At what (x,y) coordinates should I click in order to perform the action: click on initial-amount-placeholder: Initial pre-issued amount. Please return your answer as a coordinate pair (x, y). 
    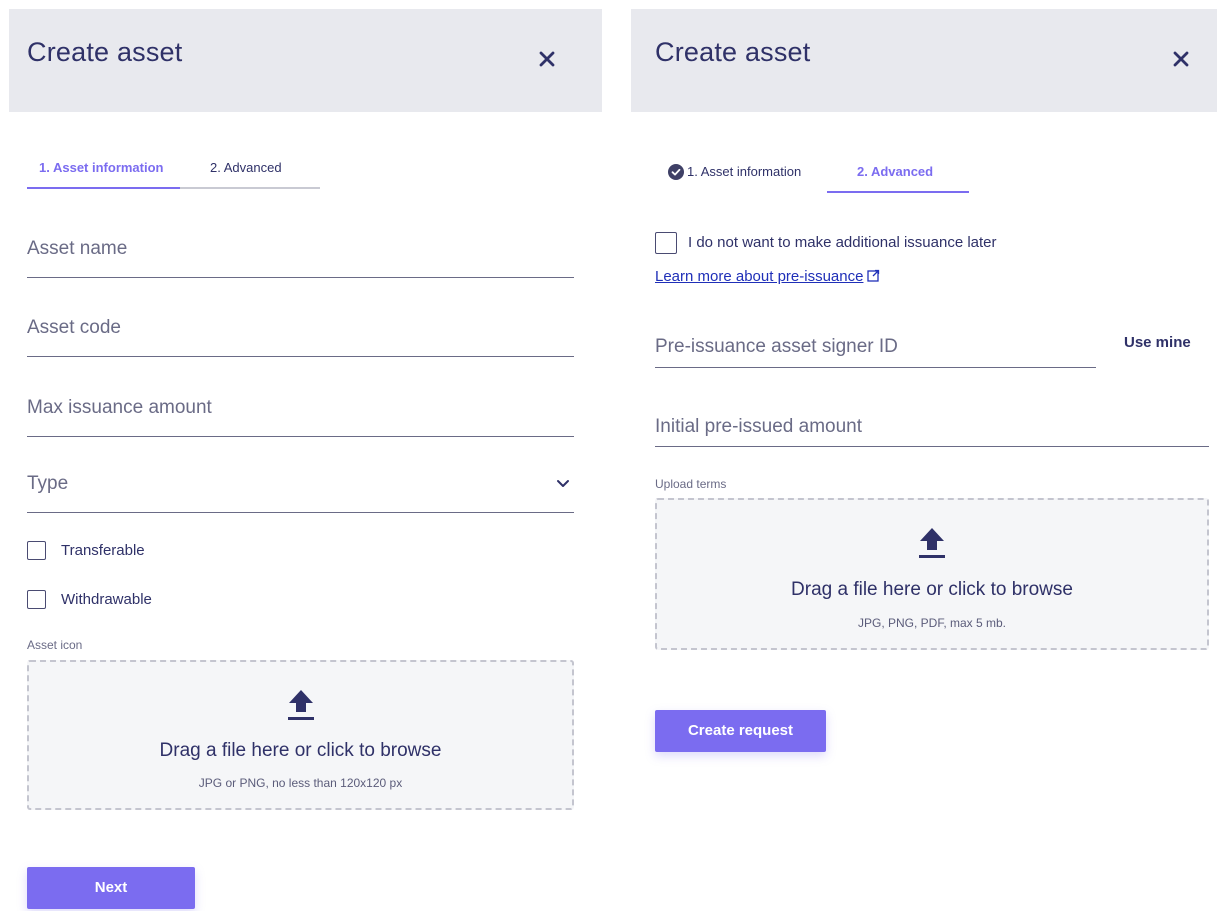
    Looking at the image, I should click on (758, 426).